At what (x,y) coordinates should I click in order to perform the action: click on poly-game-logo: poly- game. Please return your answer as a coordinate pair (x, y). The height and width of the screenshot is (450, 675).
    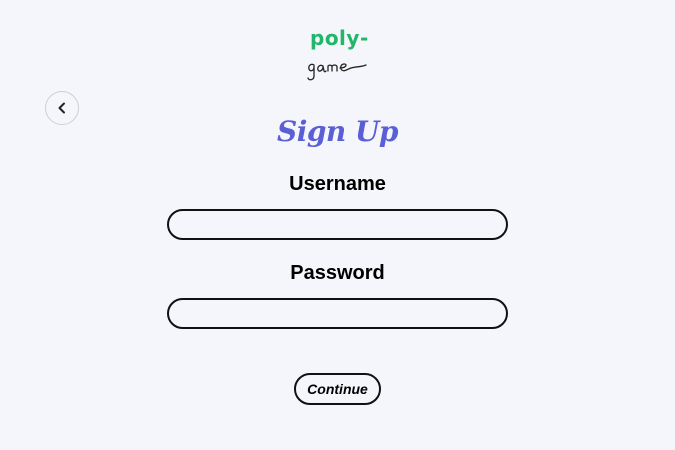
    Looking at the image, I should click on (337, 55).